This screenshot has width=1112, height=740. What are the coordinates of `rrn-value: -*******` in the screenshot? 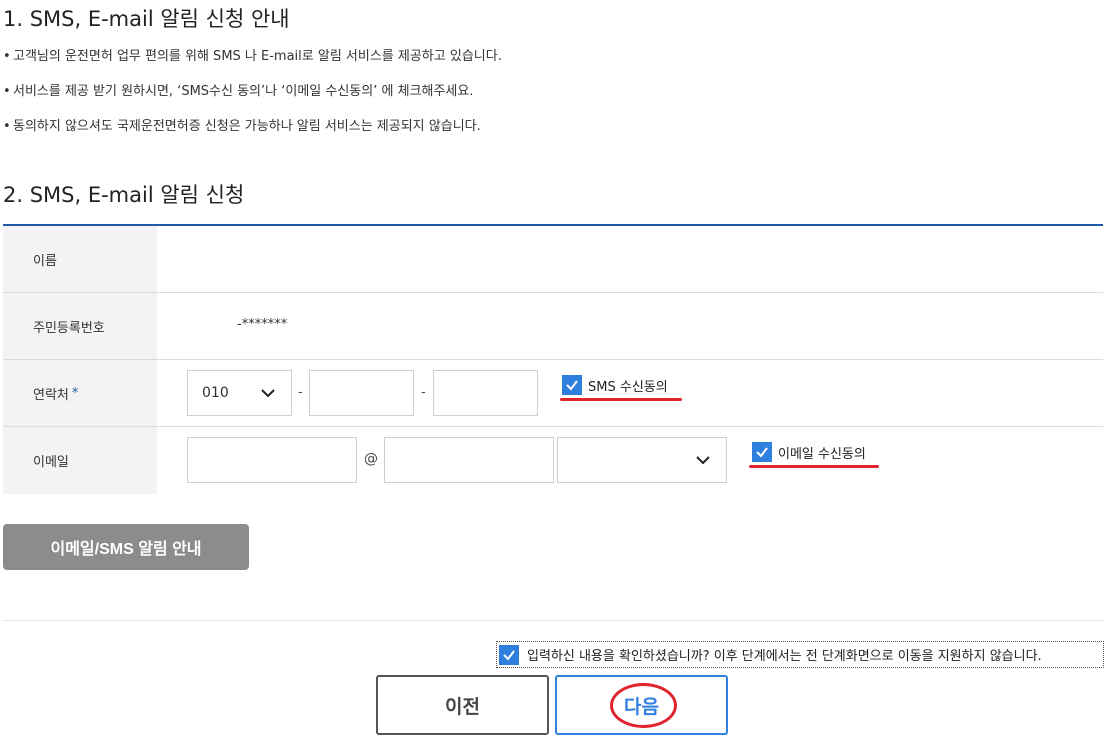 It's located at (262, 324).